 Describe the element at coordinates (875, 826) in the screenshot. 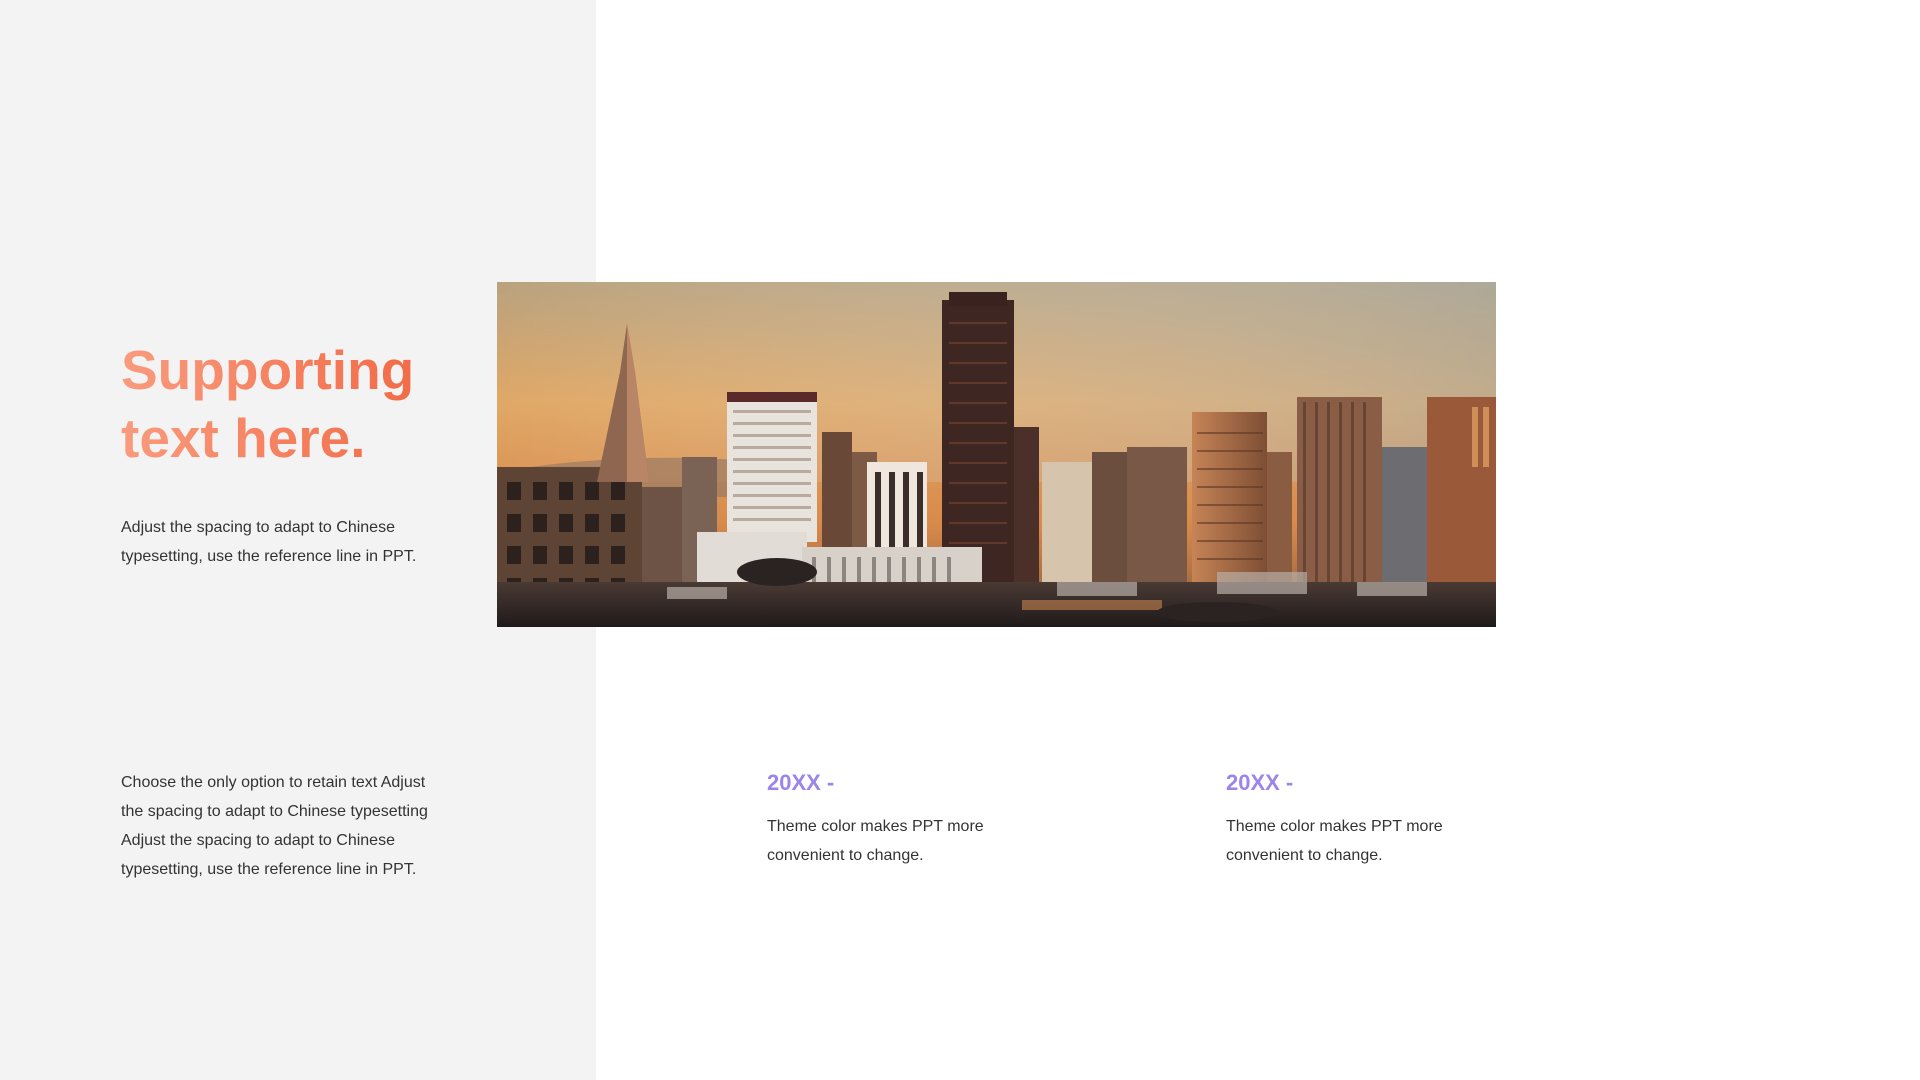

I see `timeline-description-1-line-1: Theme color makes PPT more` at that location.